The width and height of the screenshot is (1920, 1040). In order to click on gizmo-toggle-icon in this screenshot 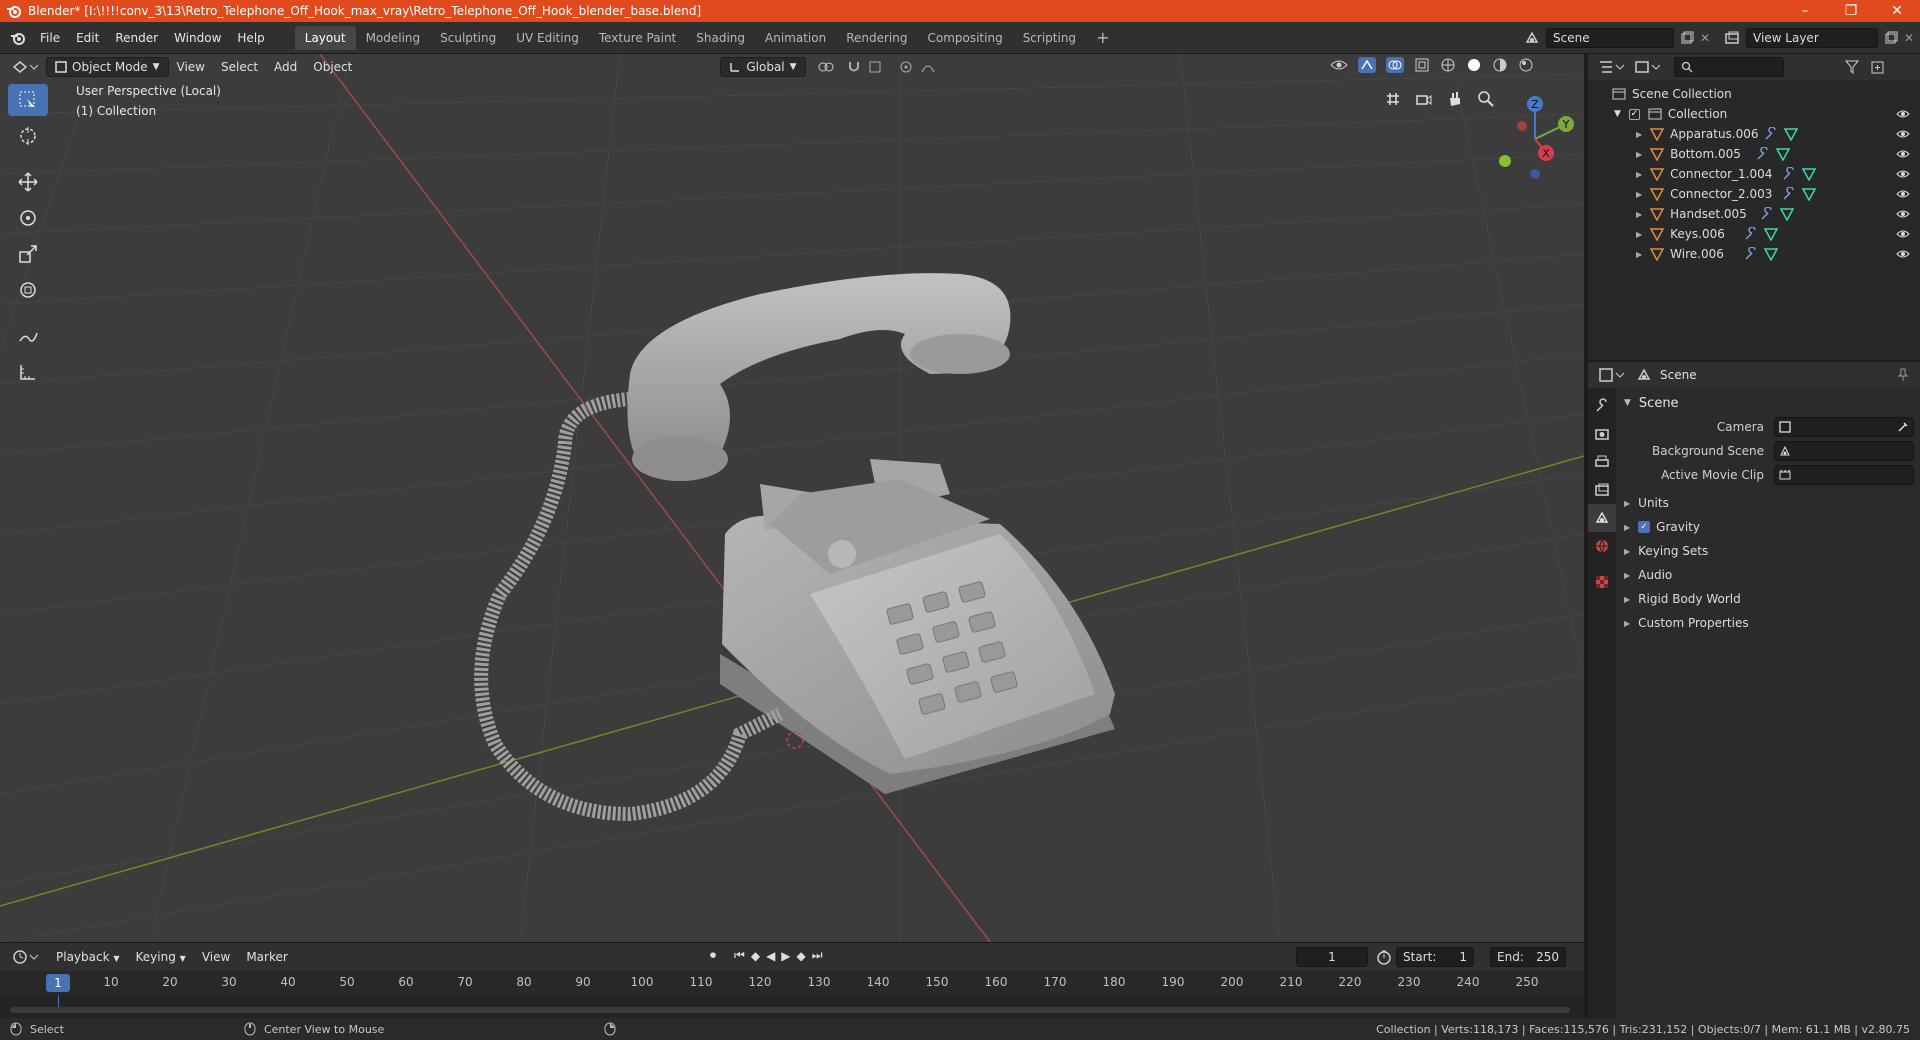, I will do `click(1367, 65)`.